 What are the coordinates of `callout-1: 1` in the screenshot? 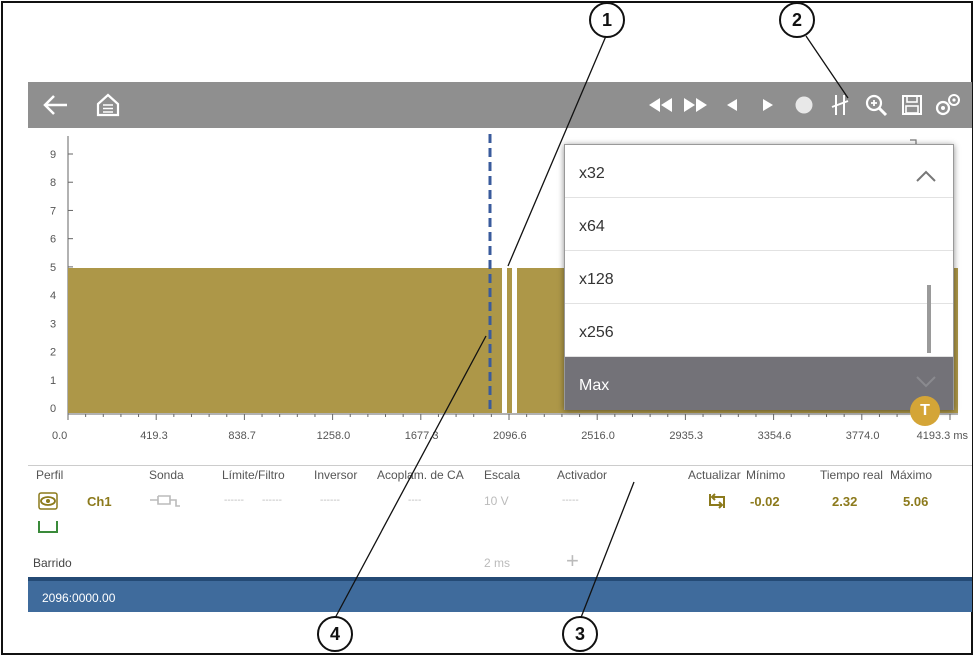 It's located at (607, 20).